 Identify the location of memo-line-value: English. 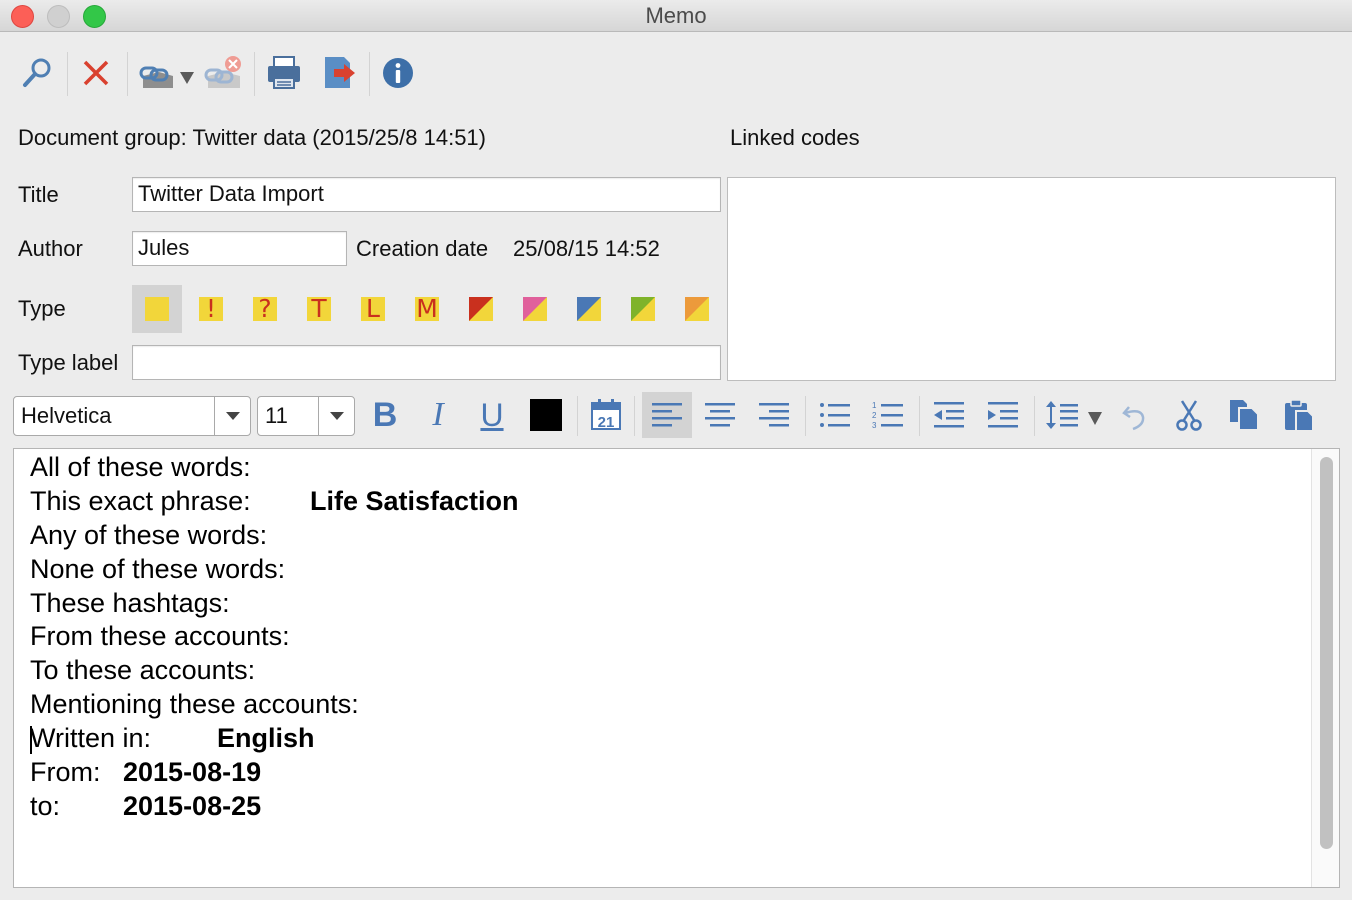
(266, 738).